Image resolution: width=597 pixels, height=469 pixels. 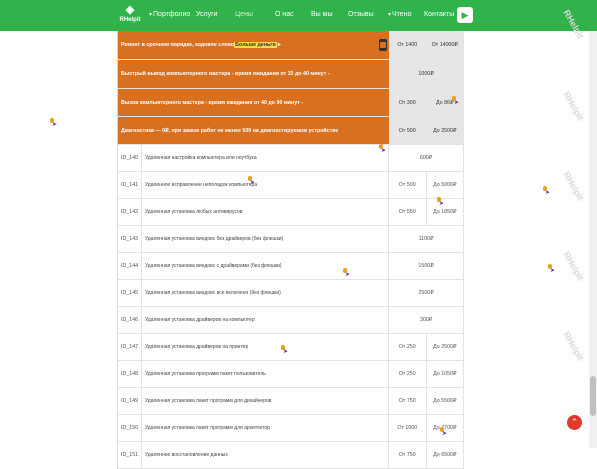 I want to click on chevron-up-icon: ⌃, so click(x=574, y=422).